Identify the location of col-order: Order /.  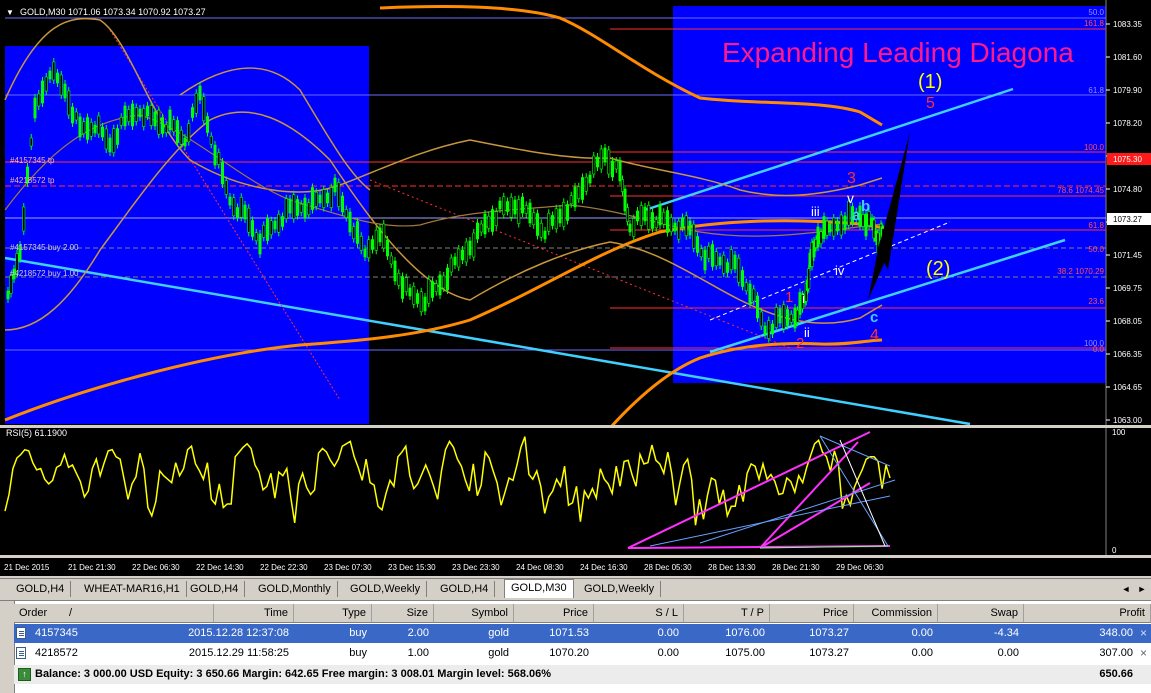
(114, 613).